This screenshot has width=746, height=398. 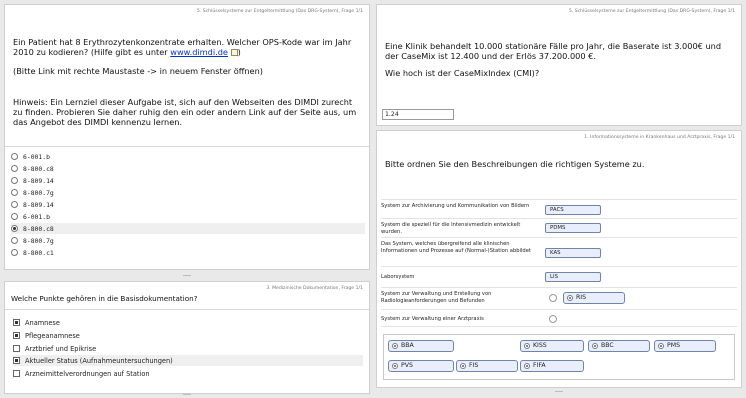 I want to click on answer-dropzone: PACS, so click(x=573, y=210).